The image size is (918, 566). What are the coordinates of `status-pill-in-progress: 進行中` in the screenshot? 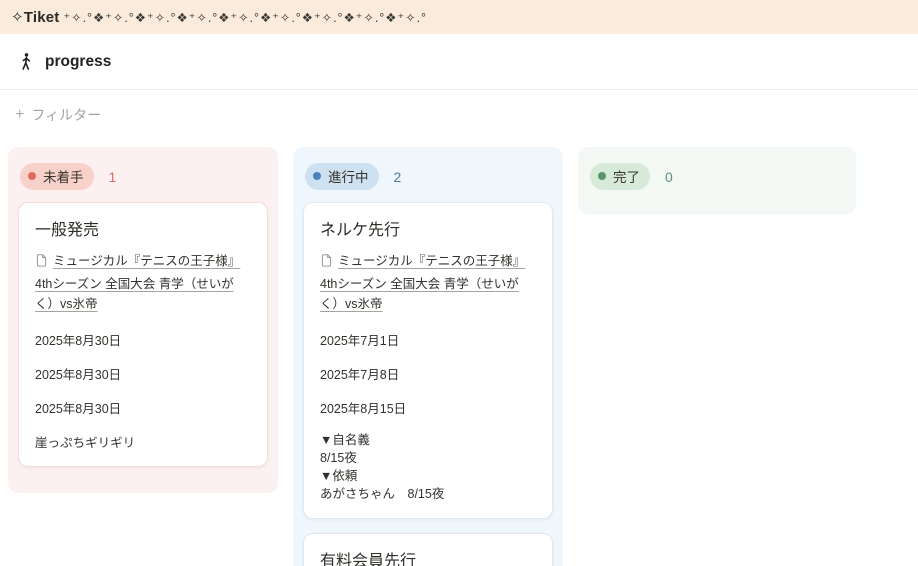 It's located at (342, 176).